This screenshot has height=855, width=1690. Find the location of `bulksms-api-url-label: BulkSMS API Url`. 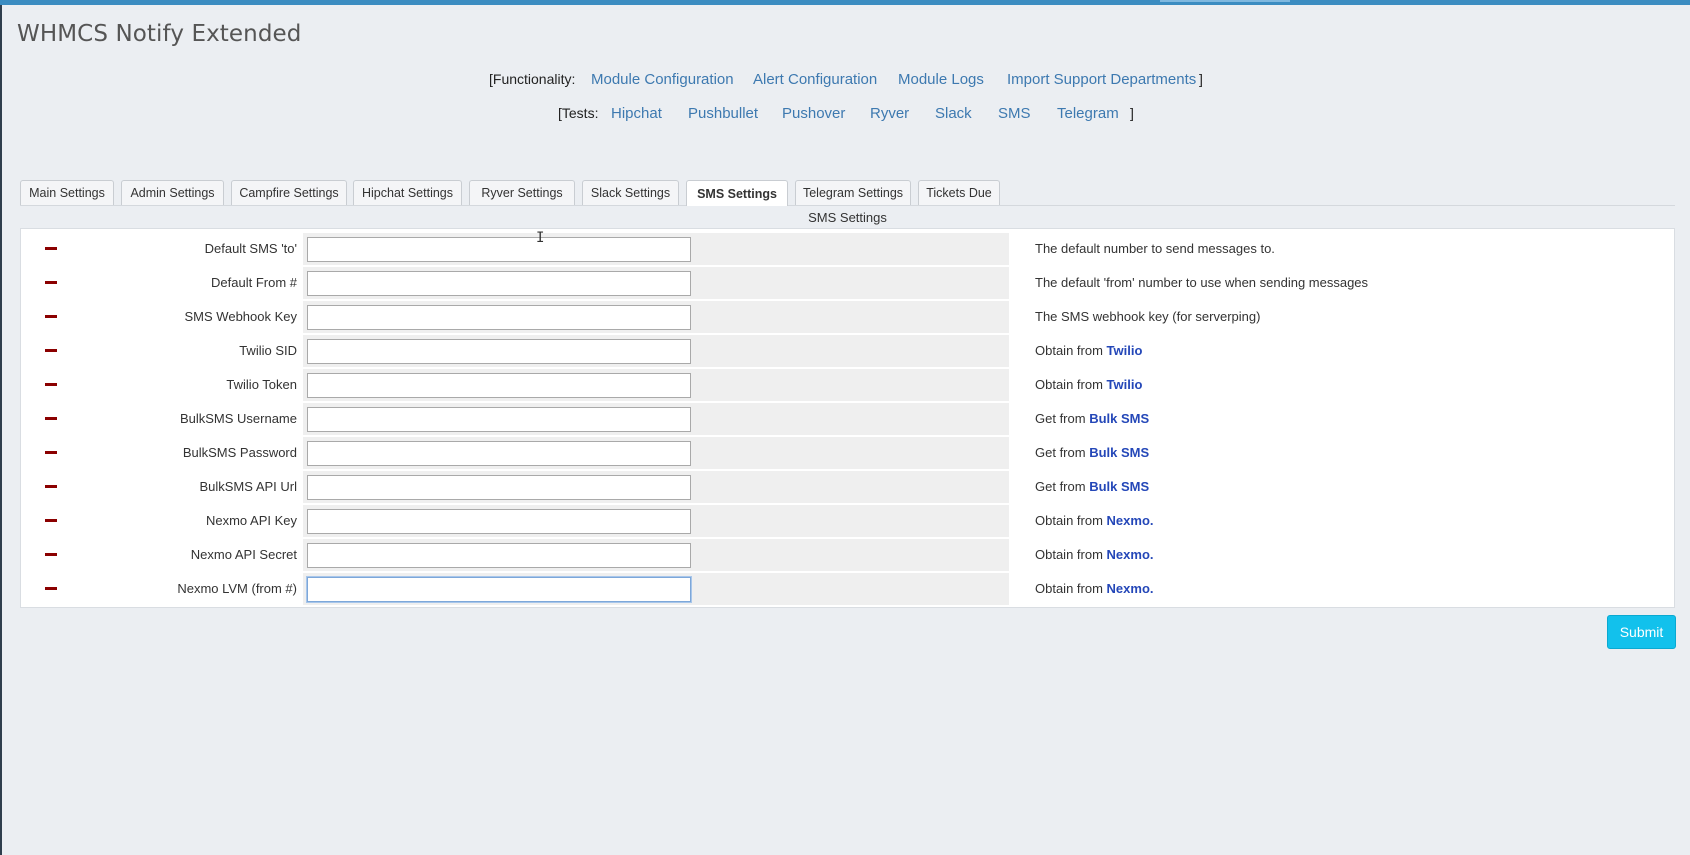

bulksms-api-url-label: BulkSMS API Url is located at coordinates (248, 486).